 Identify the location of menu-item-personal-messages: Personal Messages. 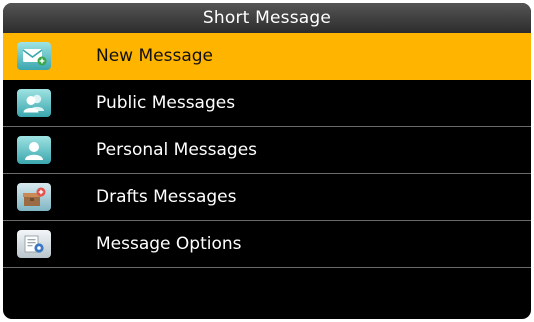
(267, 150).